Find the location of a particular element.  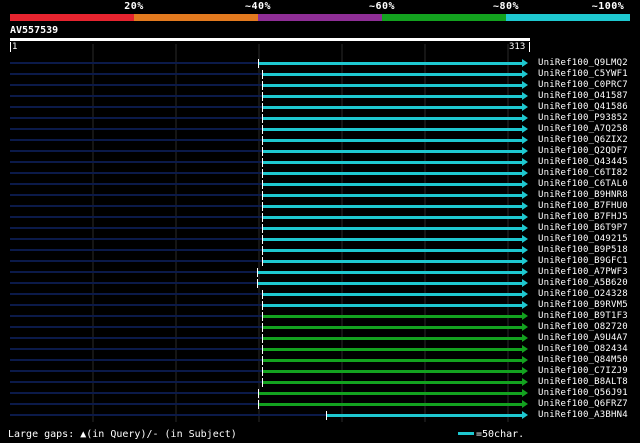

hit-label: UniRef100_Q6FRZ7 is located at coordinates (583, 404).